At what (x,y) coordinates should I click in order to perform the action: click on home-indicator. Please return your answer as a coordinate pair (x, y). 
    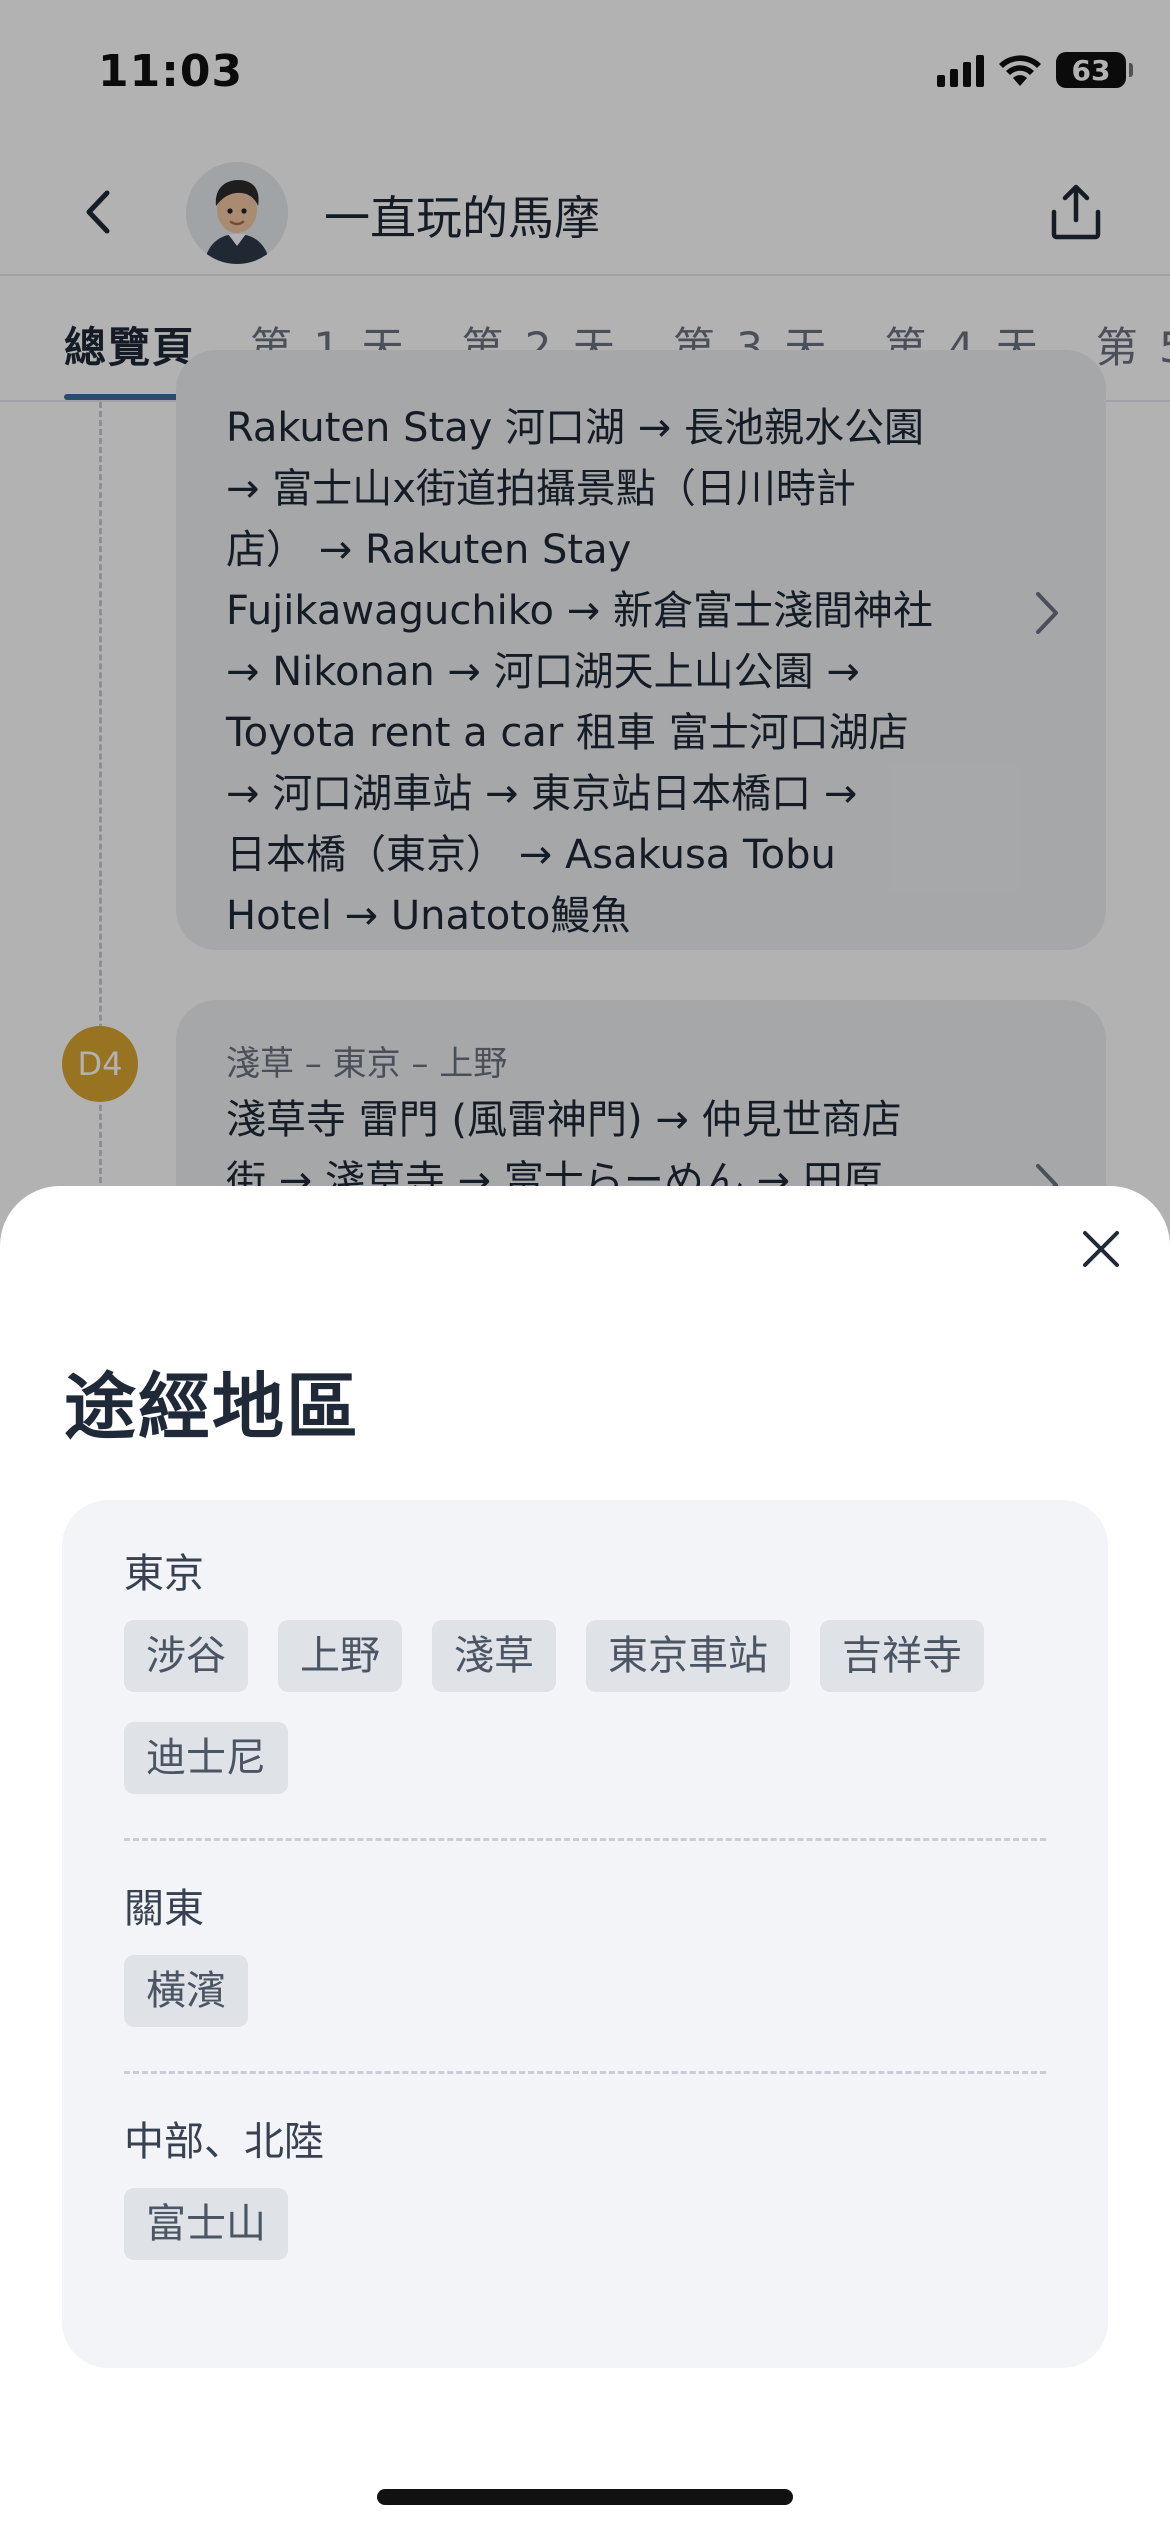
    Looking at the image, I should click on (585, 2497).